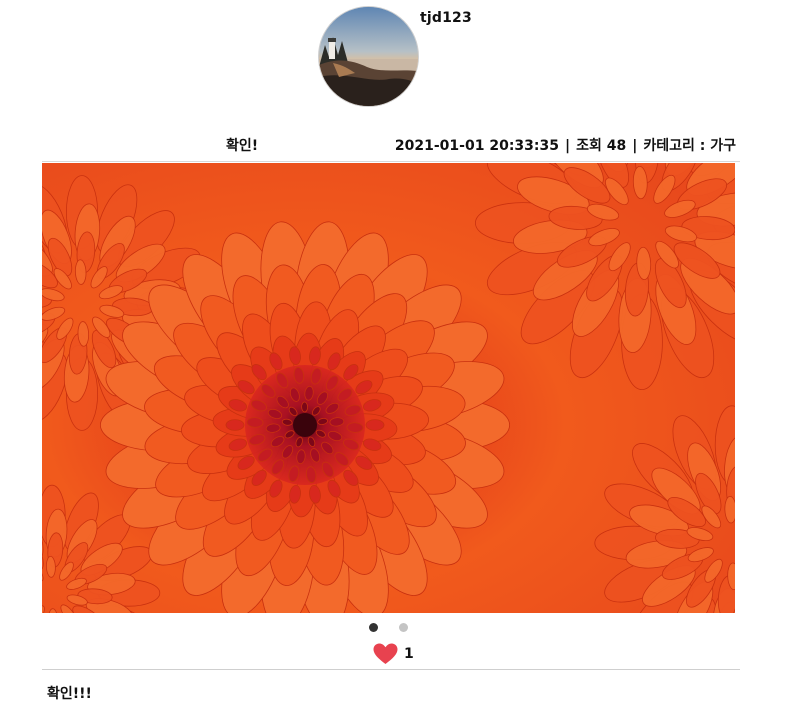  I want to click on header-divider, so click(391, 161).